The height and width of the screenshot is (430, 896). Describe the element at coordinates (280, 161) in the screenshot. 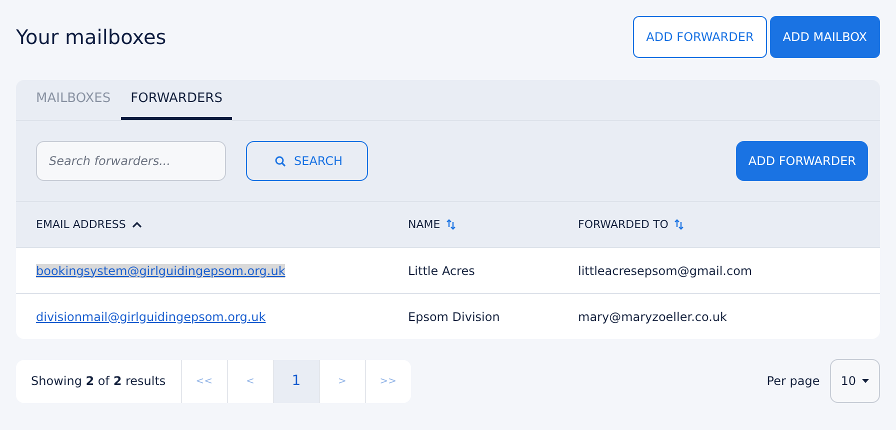

I see `search-icon` at that location.